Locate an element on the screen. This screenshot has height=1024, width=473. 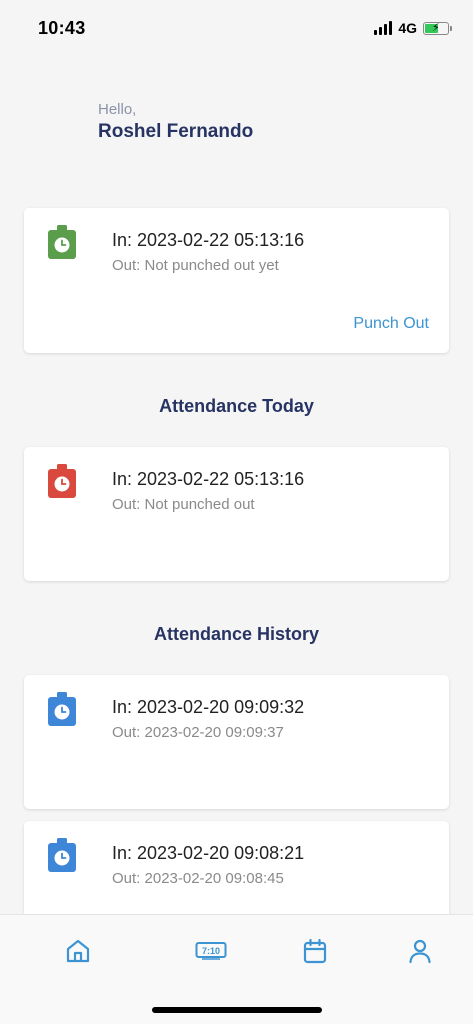
history-in-time: In: 2023-02-20 09:09:32 is located at coordinates (208, 707).